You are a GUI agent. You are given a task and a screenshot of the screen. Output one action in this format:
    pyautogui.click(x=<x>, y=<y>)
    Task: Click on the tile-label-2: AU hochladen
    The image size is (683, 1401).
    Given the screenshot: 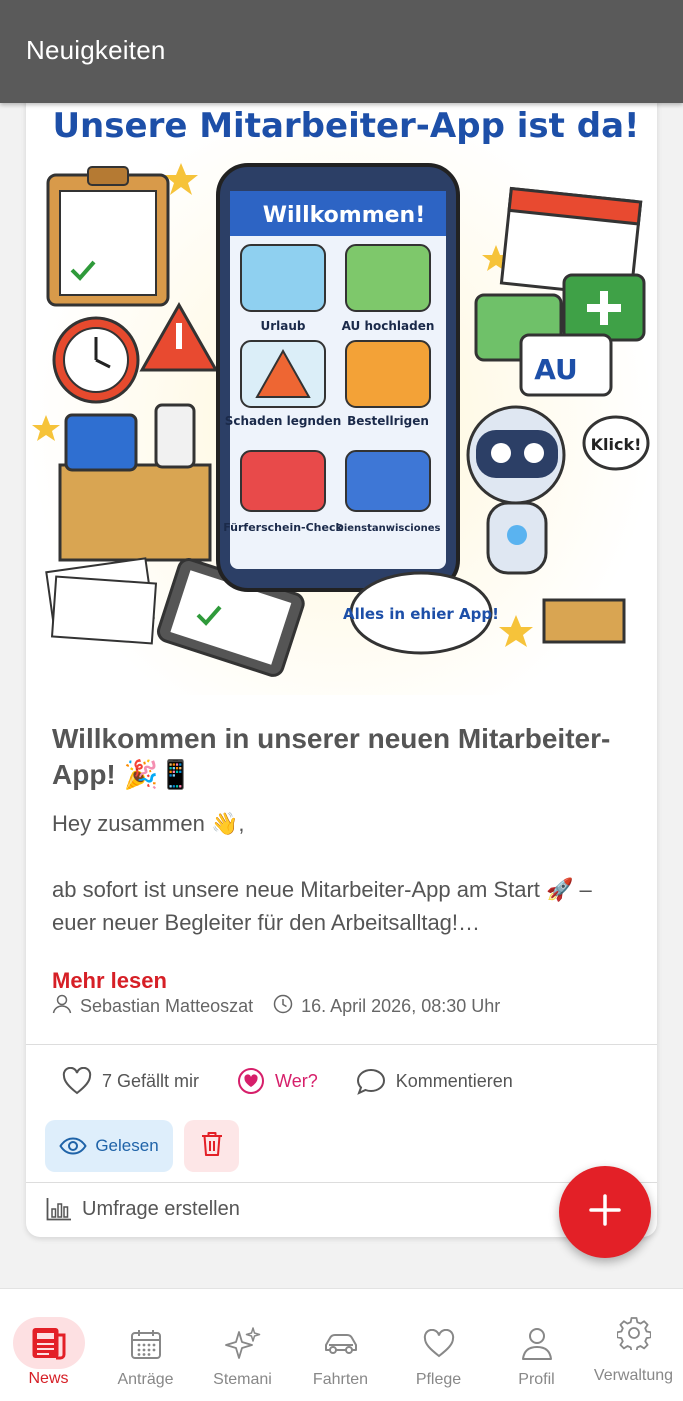 What is the action you would take?
    pyautogui.click(x=388, y=326)
    